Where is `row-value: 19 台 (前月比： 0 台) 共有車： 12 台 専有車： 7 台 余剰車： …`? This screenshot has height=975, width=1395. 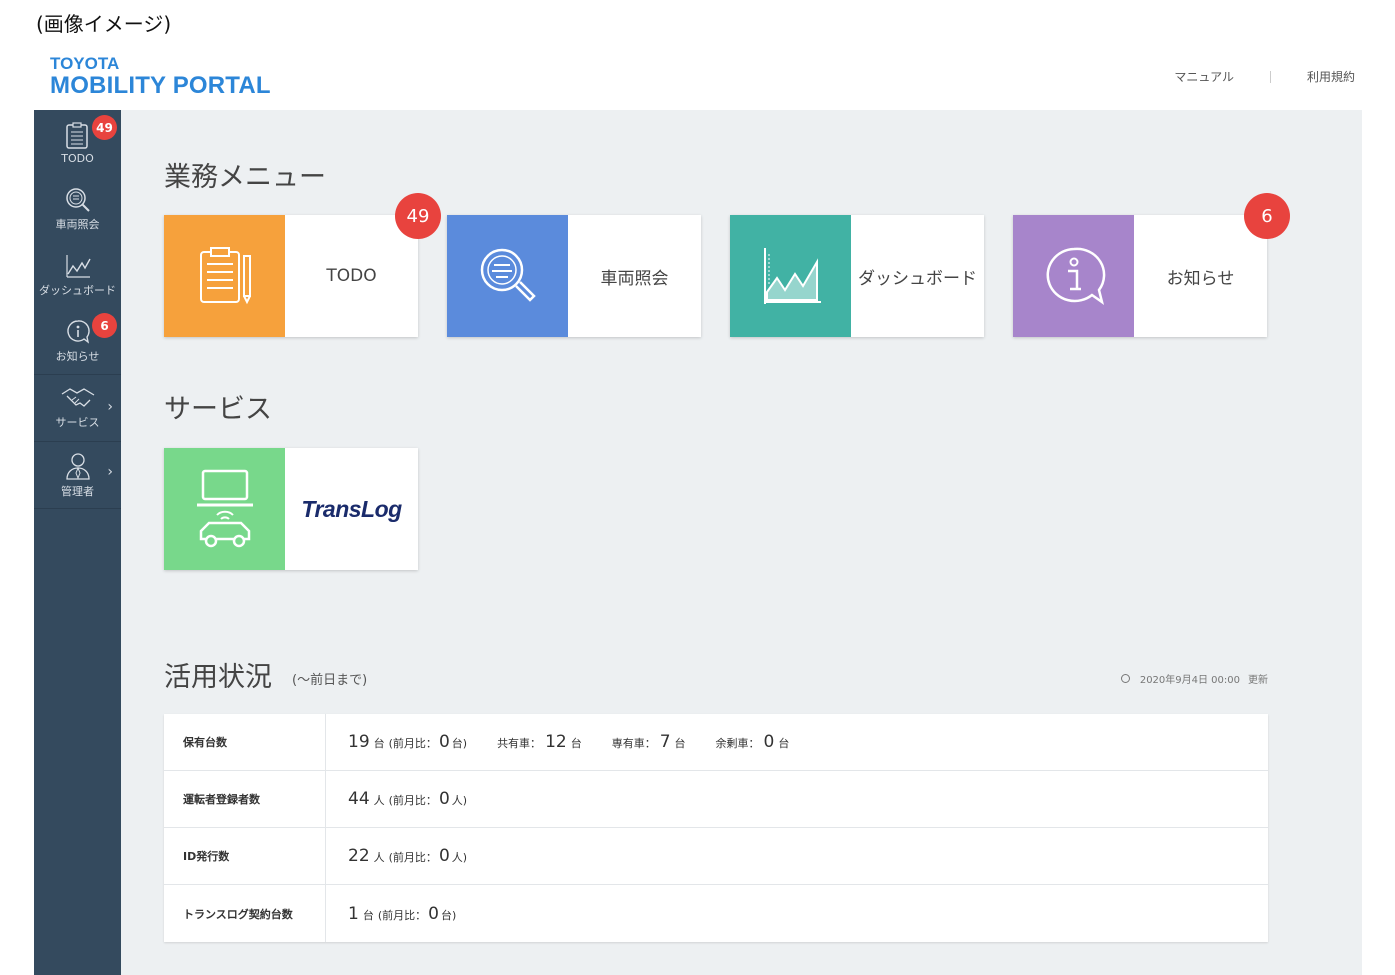 row-value: 19 台 (前月比： 0 台) 共有車： 12 台 専有車： 7 台 余剰車： … is located at coordinates (572, 742).